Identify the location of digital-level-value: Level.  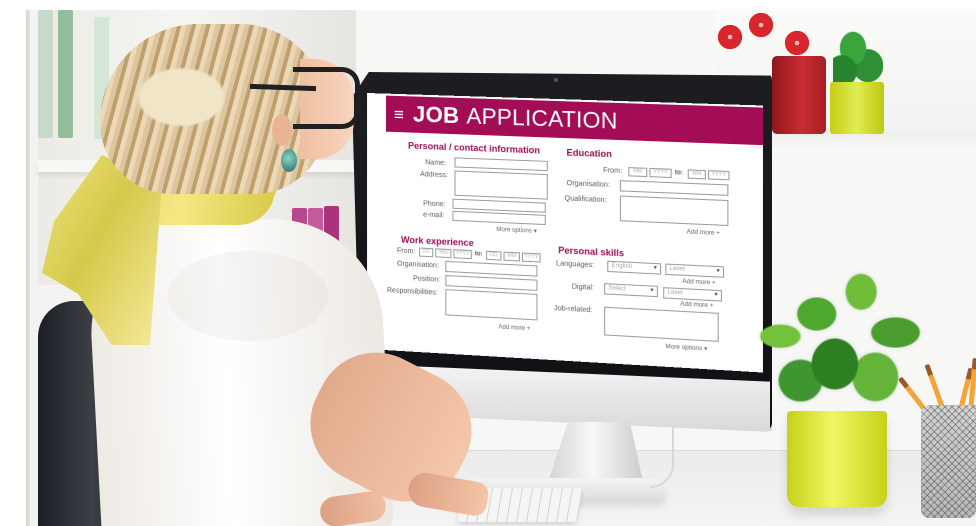
(674, 292).